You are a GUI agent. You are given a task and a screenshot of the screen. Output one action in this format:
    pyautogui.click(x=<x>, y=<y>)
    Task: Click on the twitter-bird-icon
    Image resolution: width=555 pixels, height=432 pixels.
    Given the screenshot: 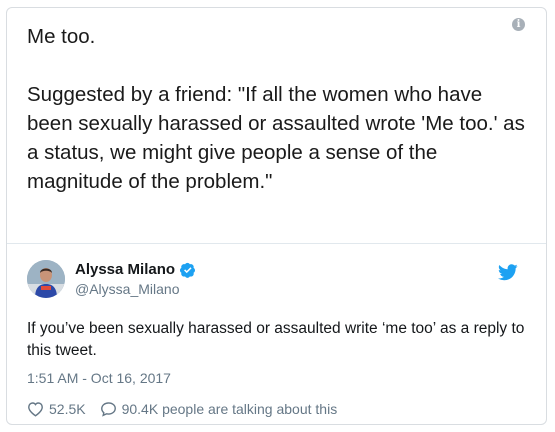 What is the action you would take?
    pyautogui.click(x=508, y=272)
    